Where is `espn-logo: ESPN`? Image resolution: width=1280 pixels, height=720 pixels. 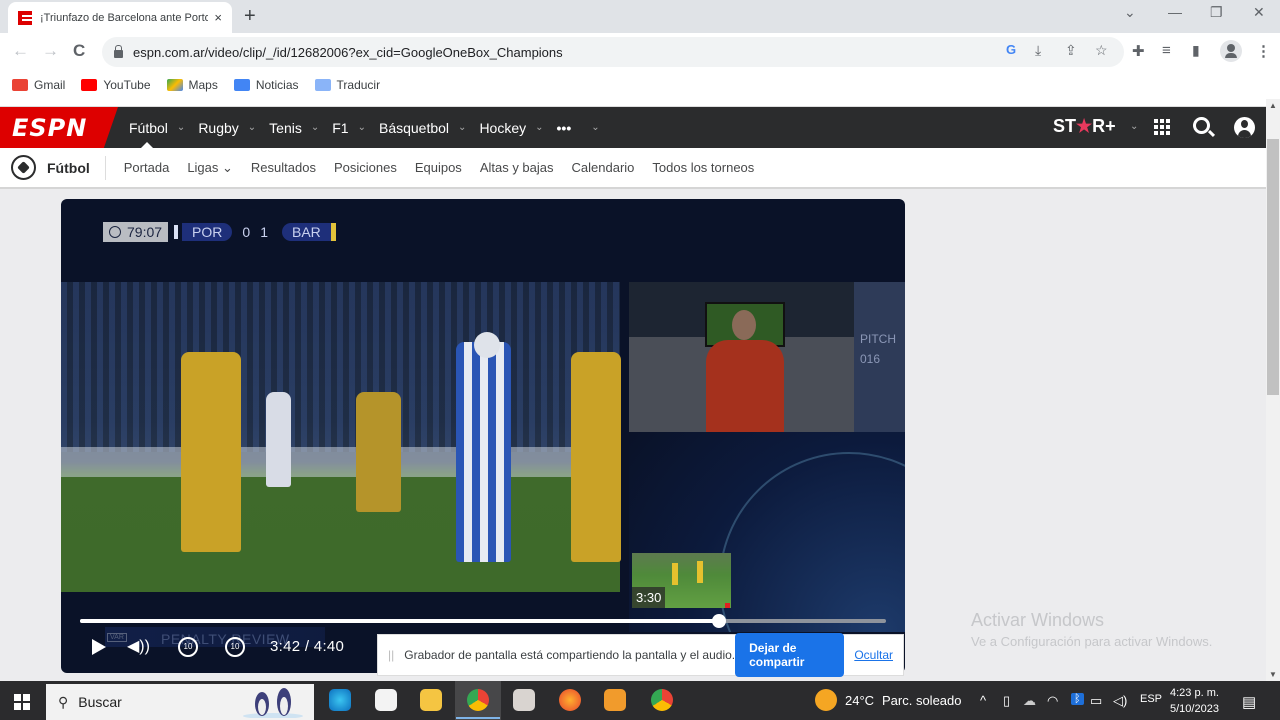
espn-logo: ESPN is located at coordinates (59, 127).